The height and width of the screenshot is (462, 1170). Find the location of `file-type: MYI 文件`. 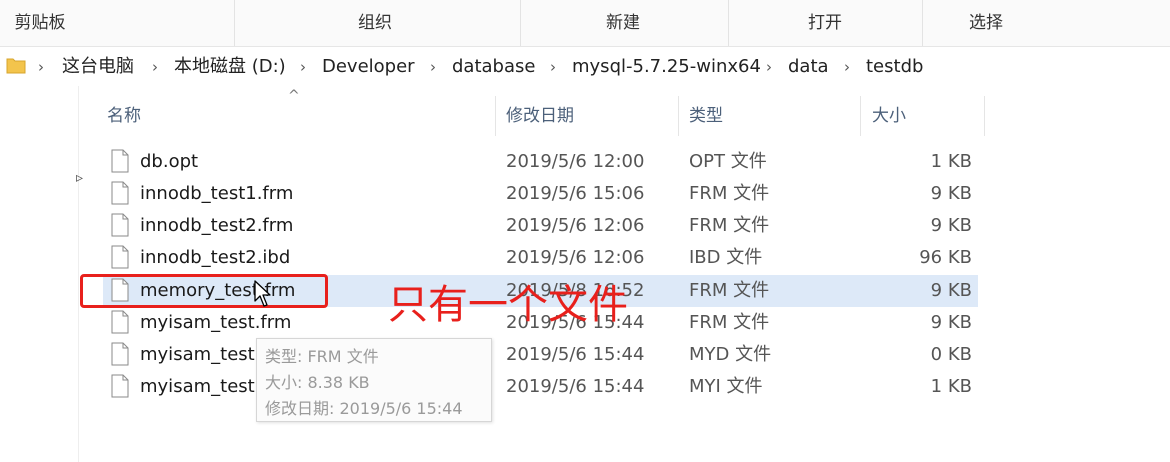

file-type: MYI 文件 is located at coordinates (726, 386).